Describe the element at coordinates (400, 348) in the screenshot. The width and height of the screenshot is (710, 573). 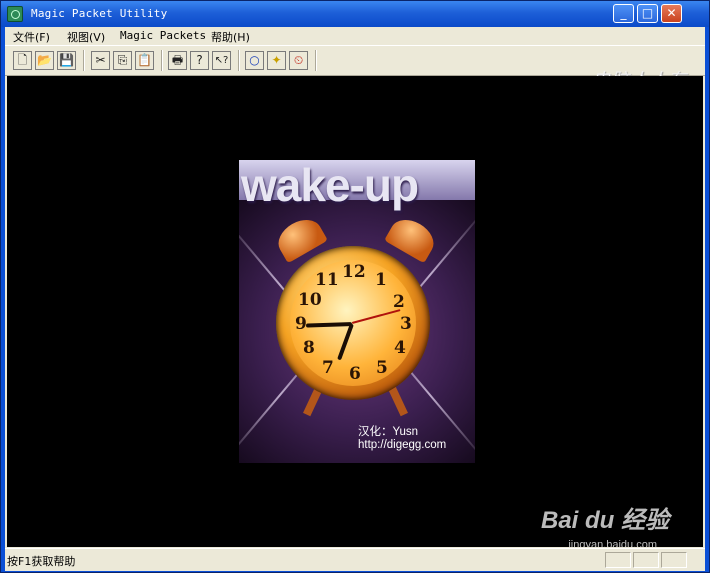
I see `clock-number: 4` at that location.